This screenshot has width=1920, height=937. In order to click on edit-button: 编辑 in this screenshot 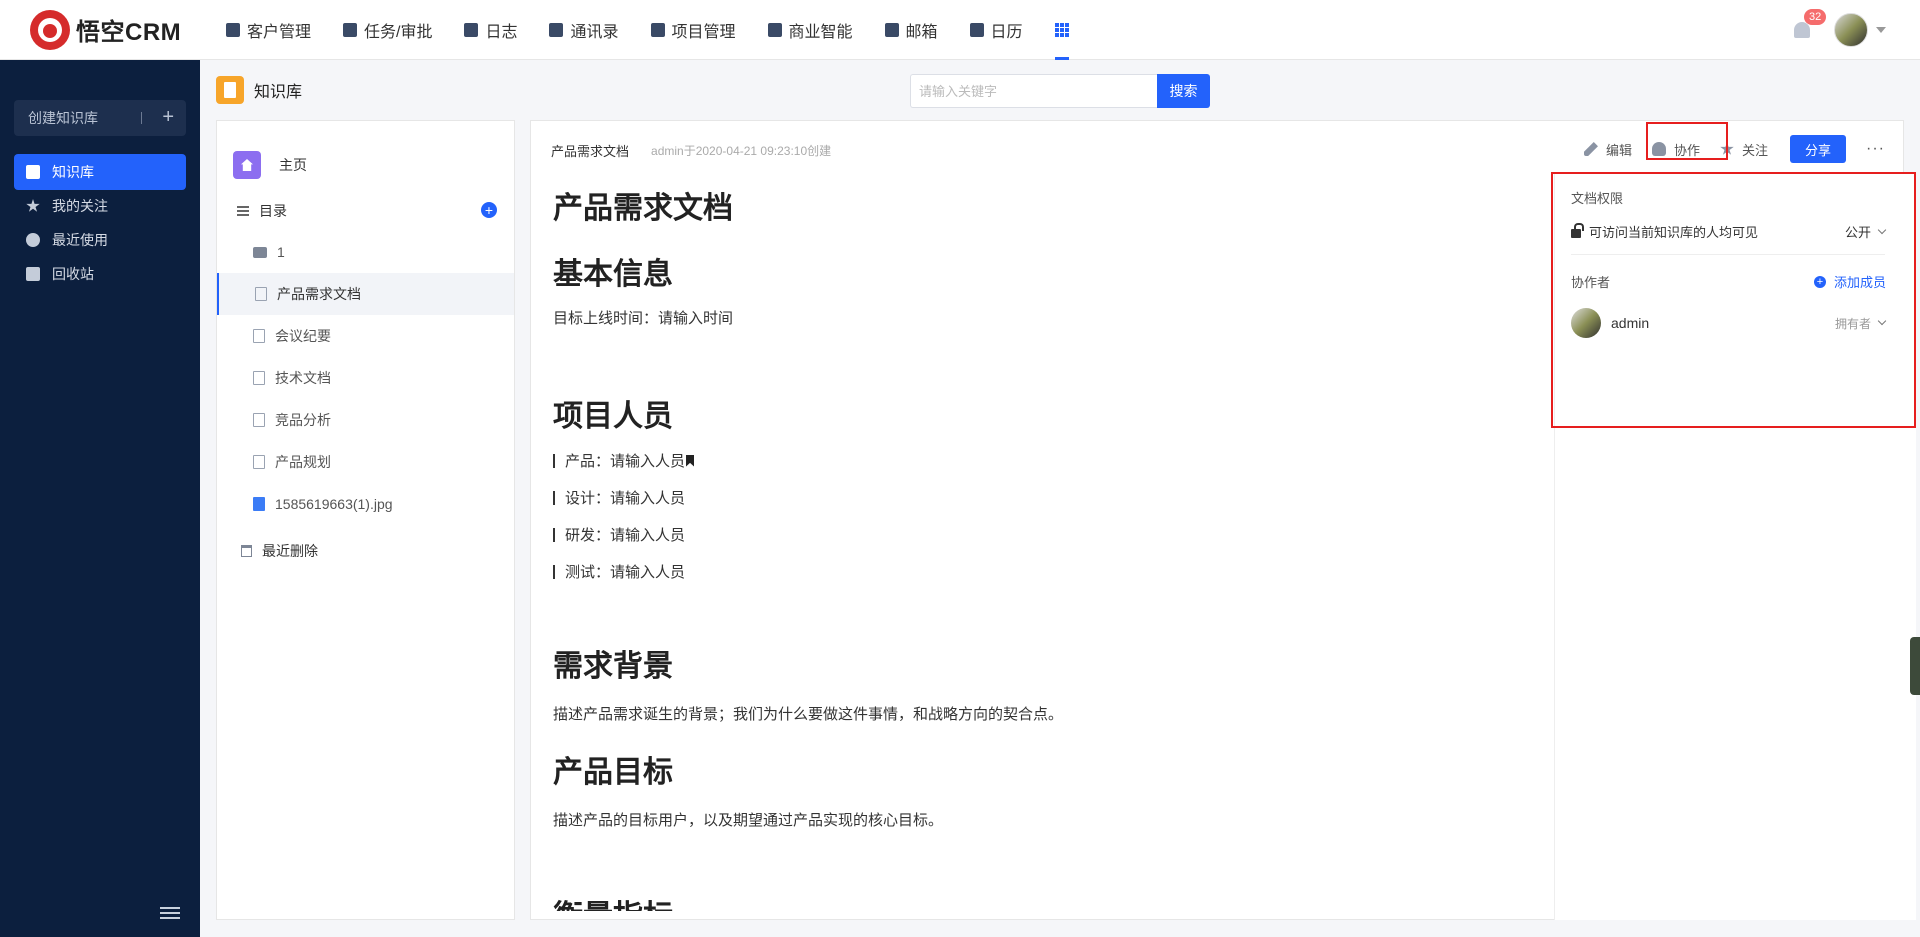, I will do `click(1607, 149)`.